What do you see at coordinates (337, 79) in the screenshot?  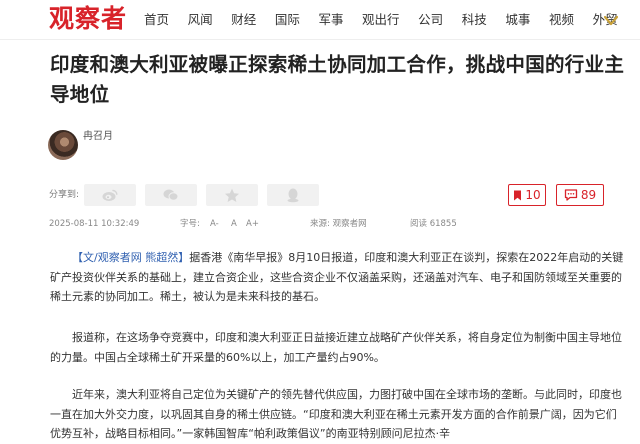 I see `article-title: 印度和澳大利亚被曝正探索稀土协同加工合作，挑战中国的行业主导地位` at bounding box center [337, 79].